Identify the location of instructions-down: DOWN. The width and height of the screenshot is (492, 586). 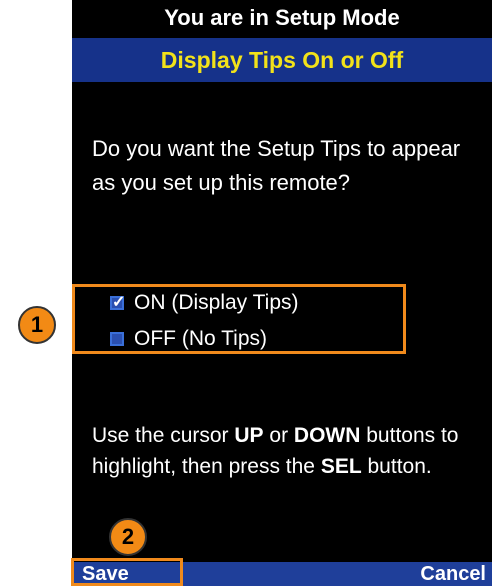
(327, 435).